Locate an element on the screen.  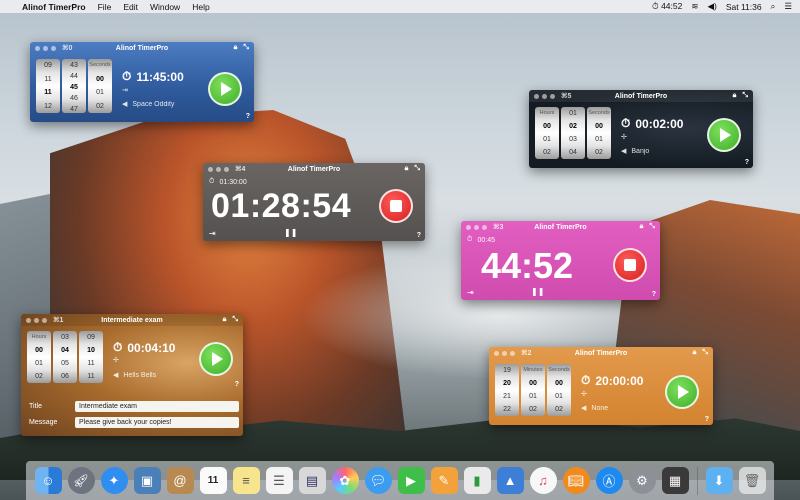
ibooks-icon: 📖︎ is located at coordinates (576, 480).